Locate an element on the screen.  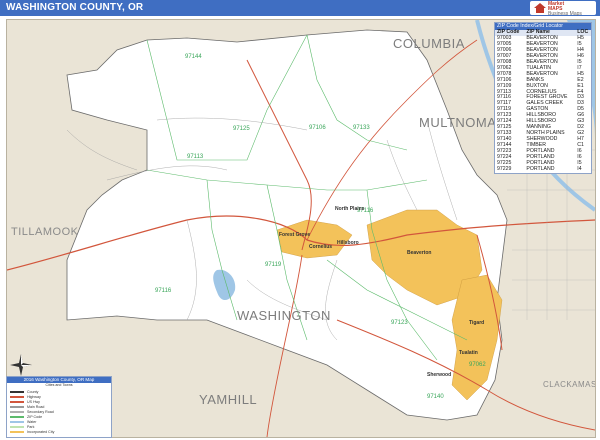
legend-label: County is located at coordinates (33, 392).